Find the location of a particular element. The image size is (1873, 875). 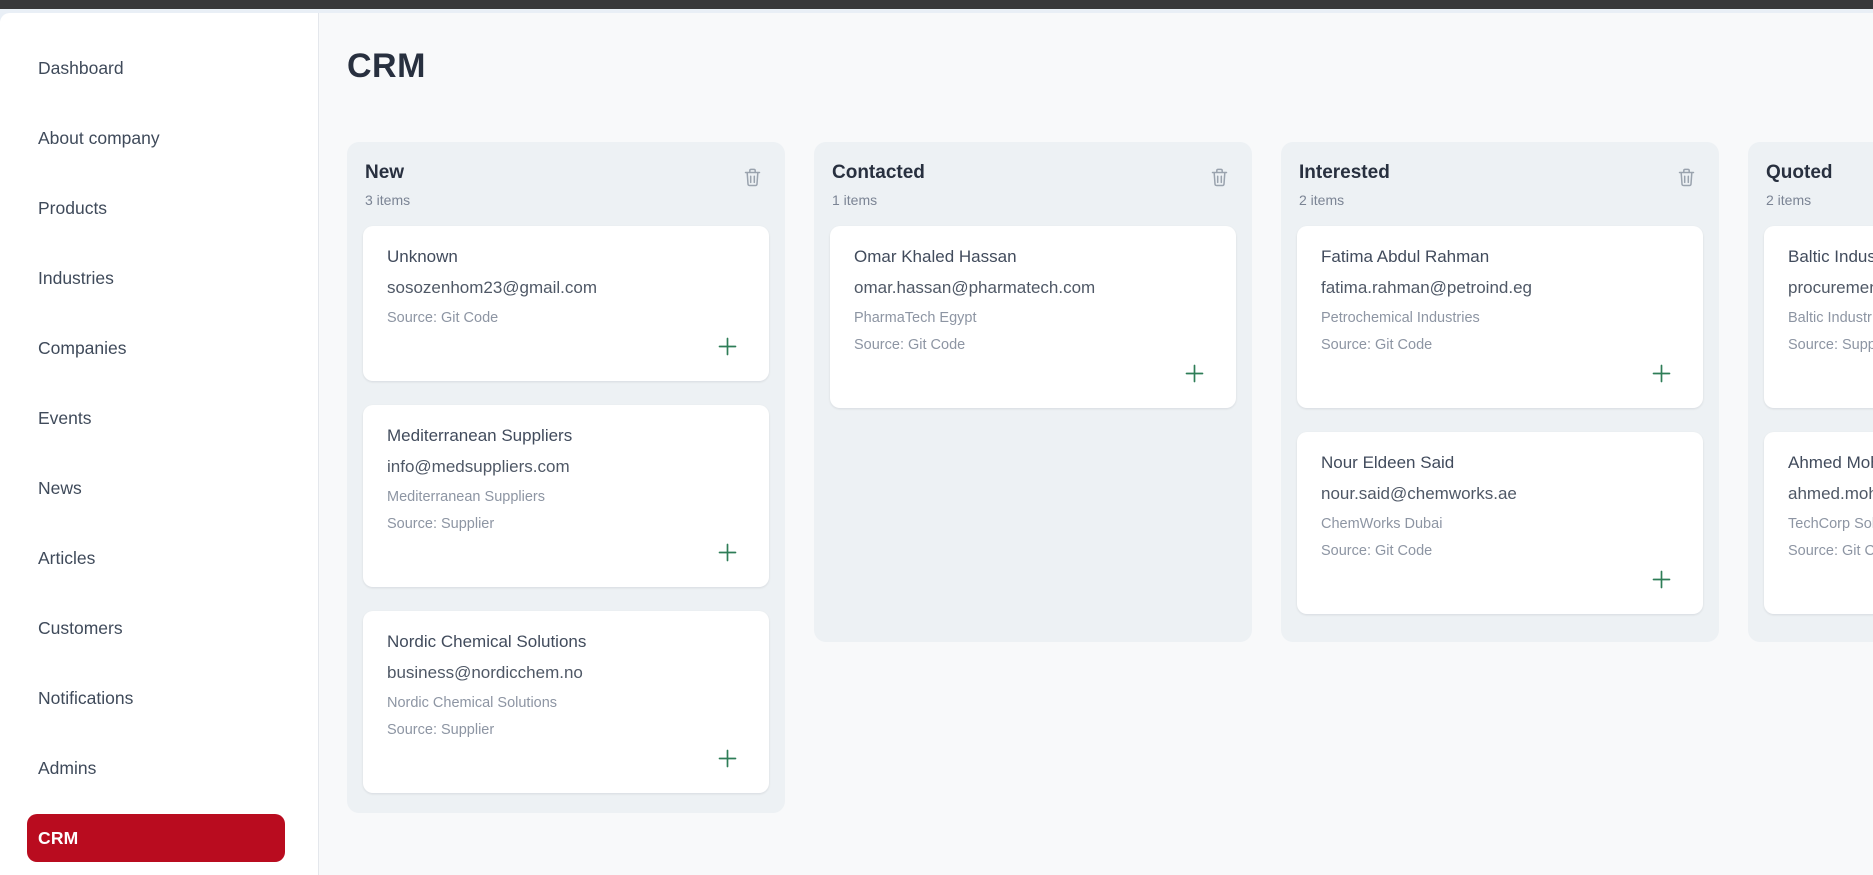

column-header: Contacted 1 items is located at coordinates (1033, 184).